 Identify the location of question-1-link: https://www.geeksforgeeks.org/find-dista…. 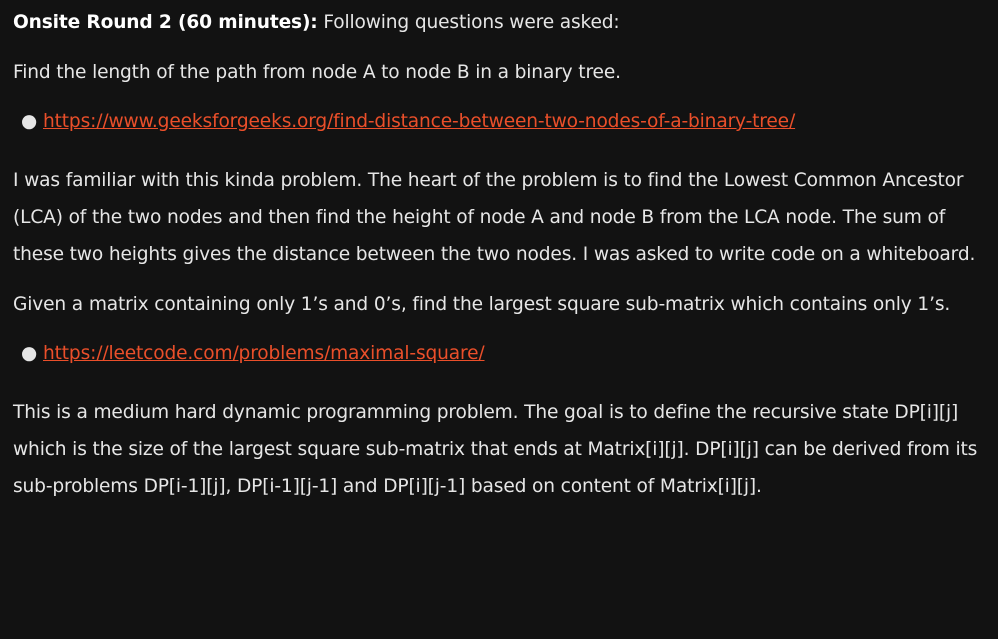
(419, 121).